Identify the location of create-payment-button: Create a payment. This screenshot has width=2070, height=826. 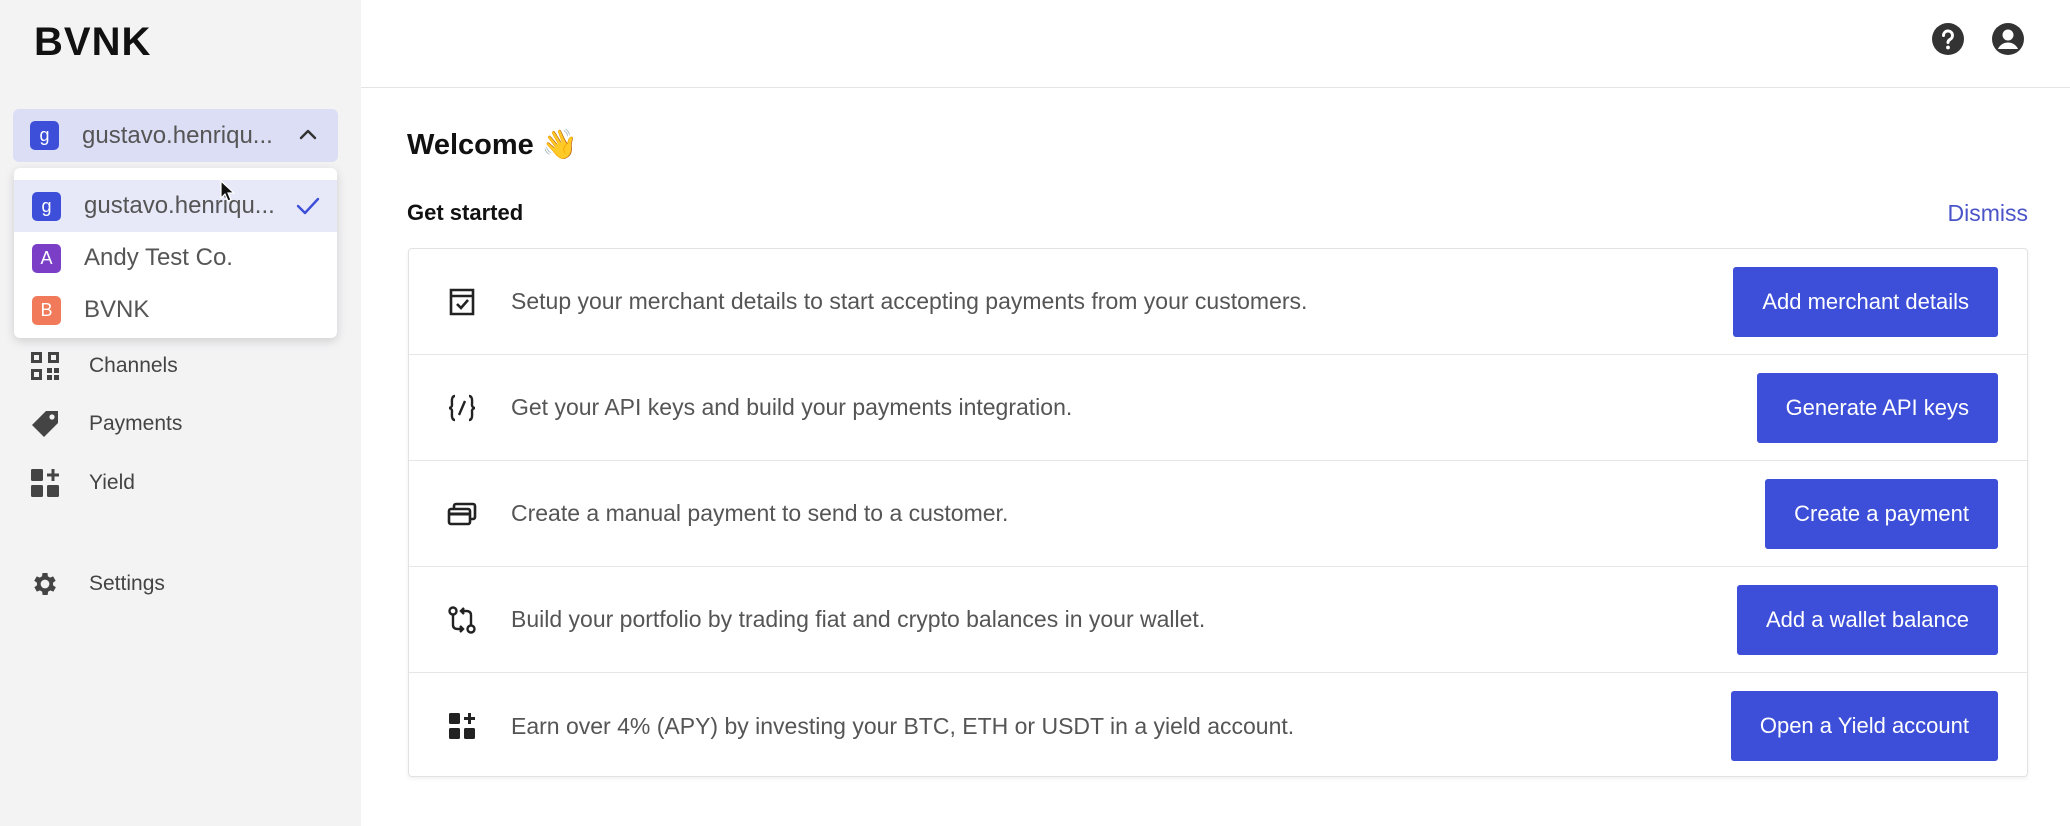
(1881, 514).